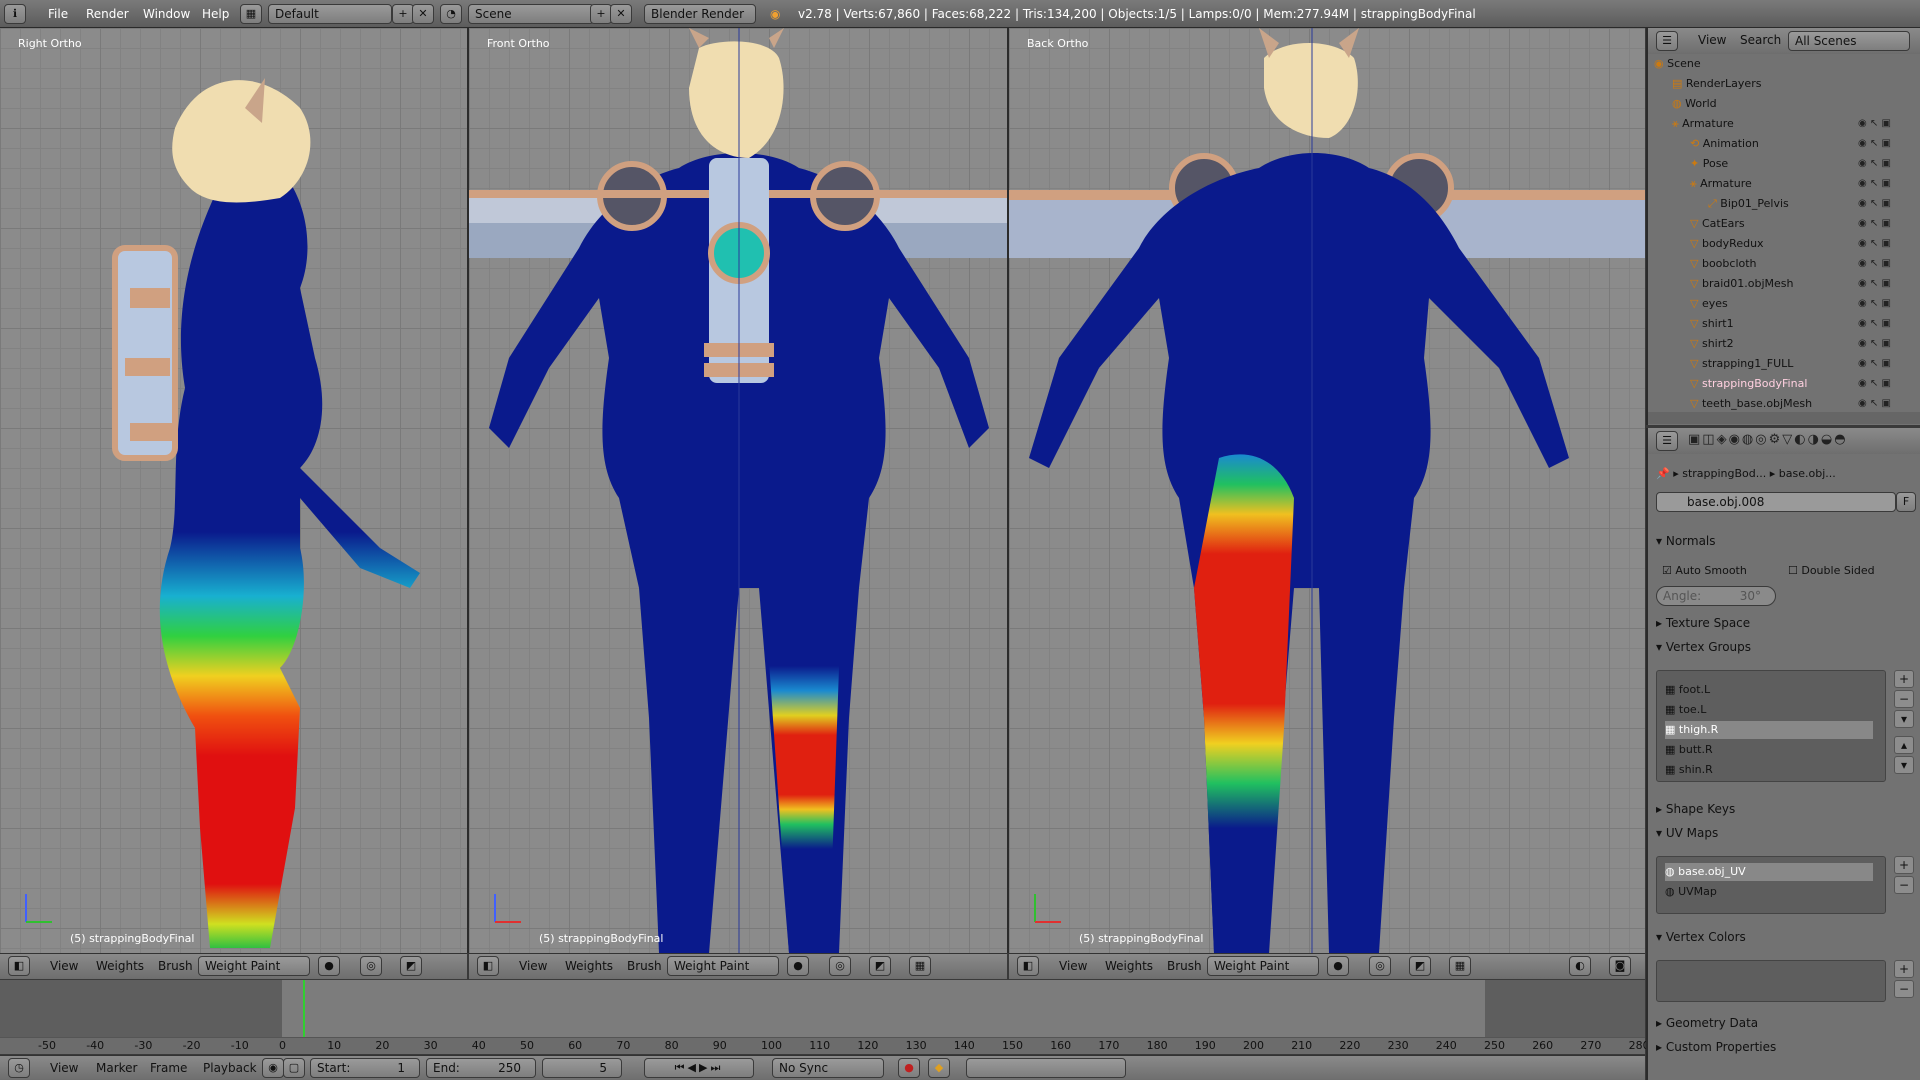 The image size is (1920, 1080). What do you see at coordinates (1904, 679) in the screenshot?
I see `add-vertex-group-button: +` at bounding box center [1904, 679].